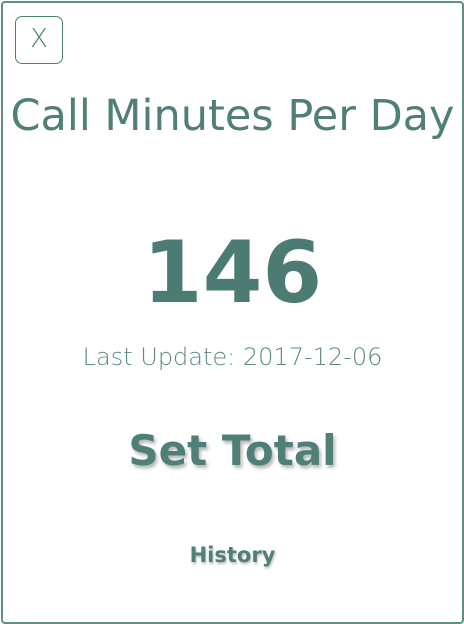 This screenshot has height=624, width=464. Describe the element at coordinates (232, 451) in the screenshot. I see `set-total-button: Set Total` at that location.